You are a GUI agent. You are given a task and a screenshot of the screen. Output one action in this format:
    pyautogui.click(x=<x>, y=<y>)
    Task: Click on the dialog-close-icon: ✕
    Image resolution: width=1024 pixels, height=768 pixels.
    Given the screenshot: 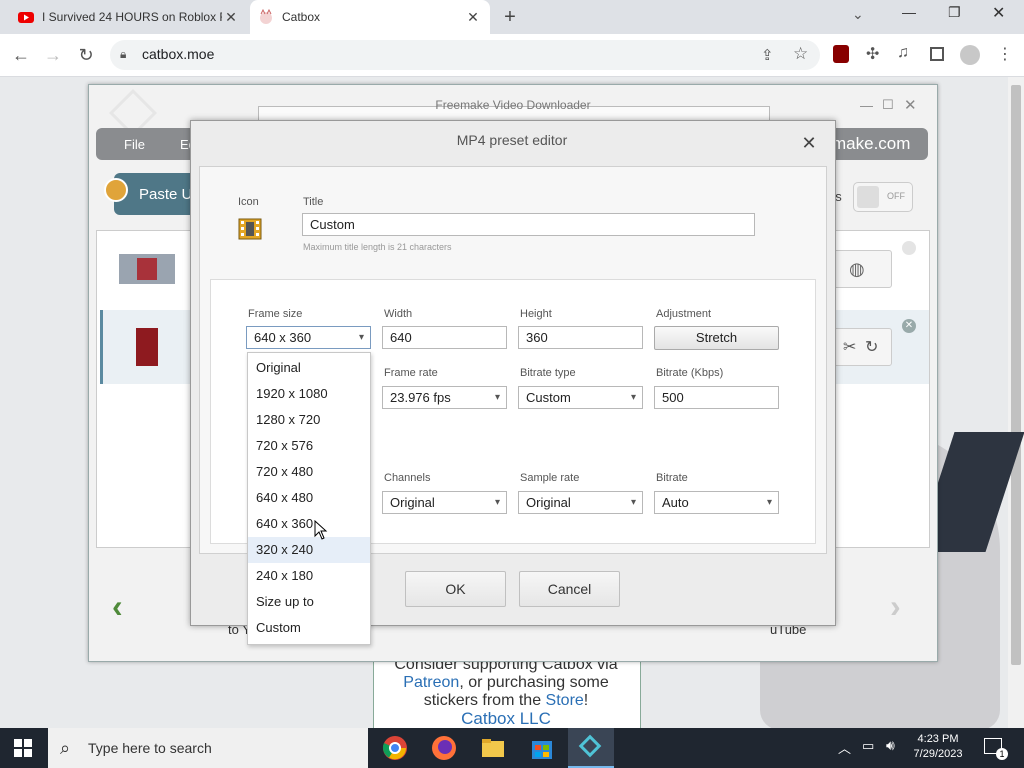 What is the action you would take?
    pyautogui.click(x=809, y=143)
    